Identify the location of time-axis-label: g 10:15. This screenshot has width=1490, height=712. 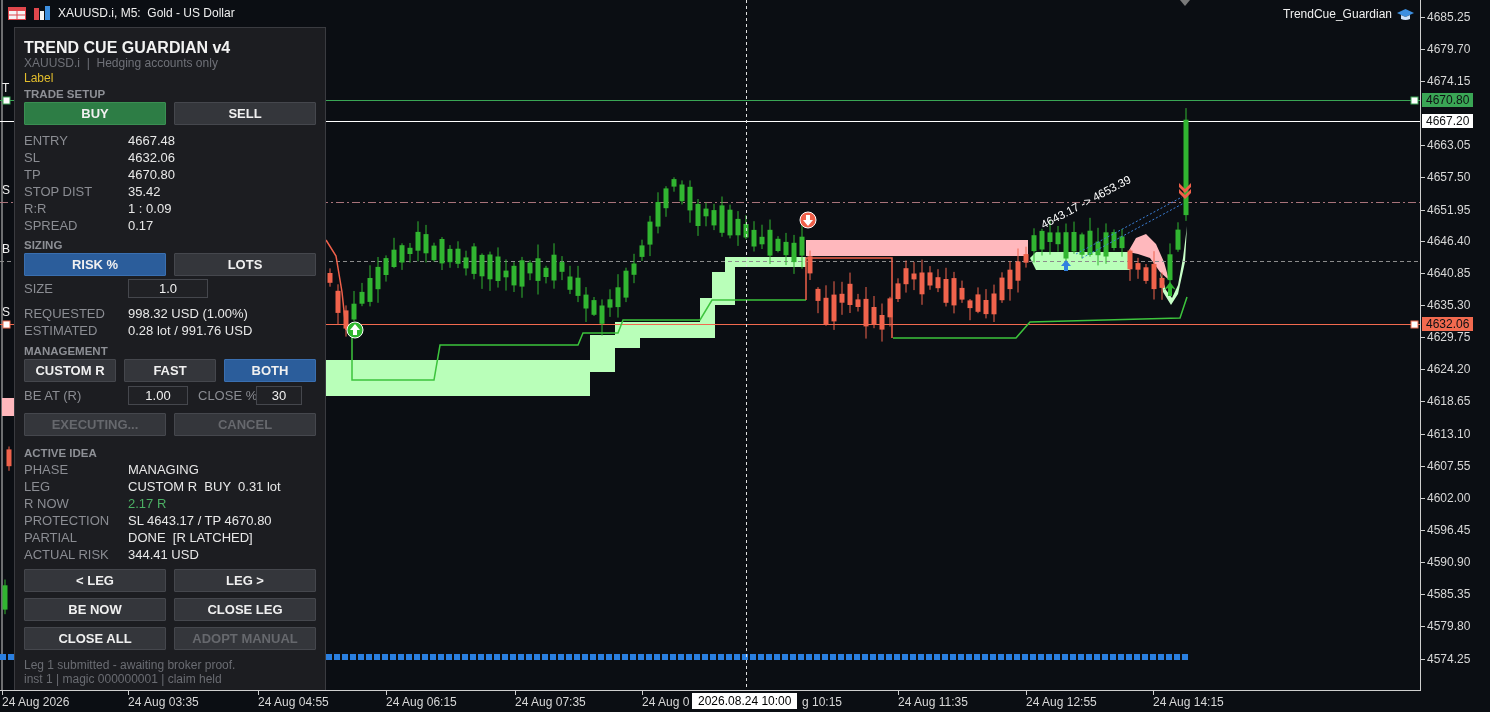
(822, 702).